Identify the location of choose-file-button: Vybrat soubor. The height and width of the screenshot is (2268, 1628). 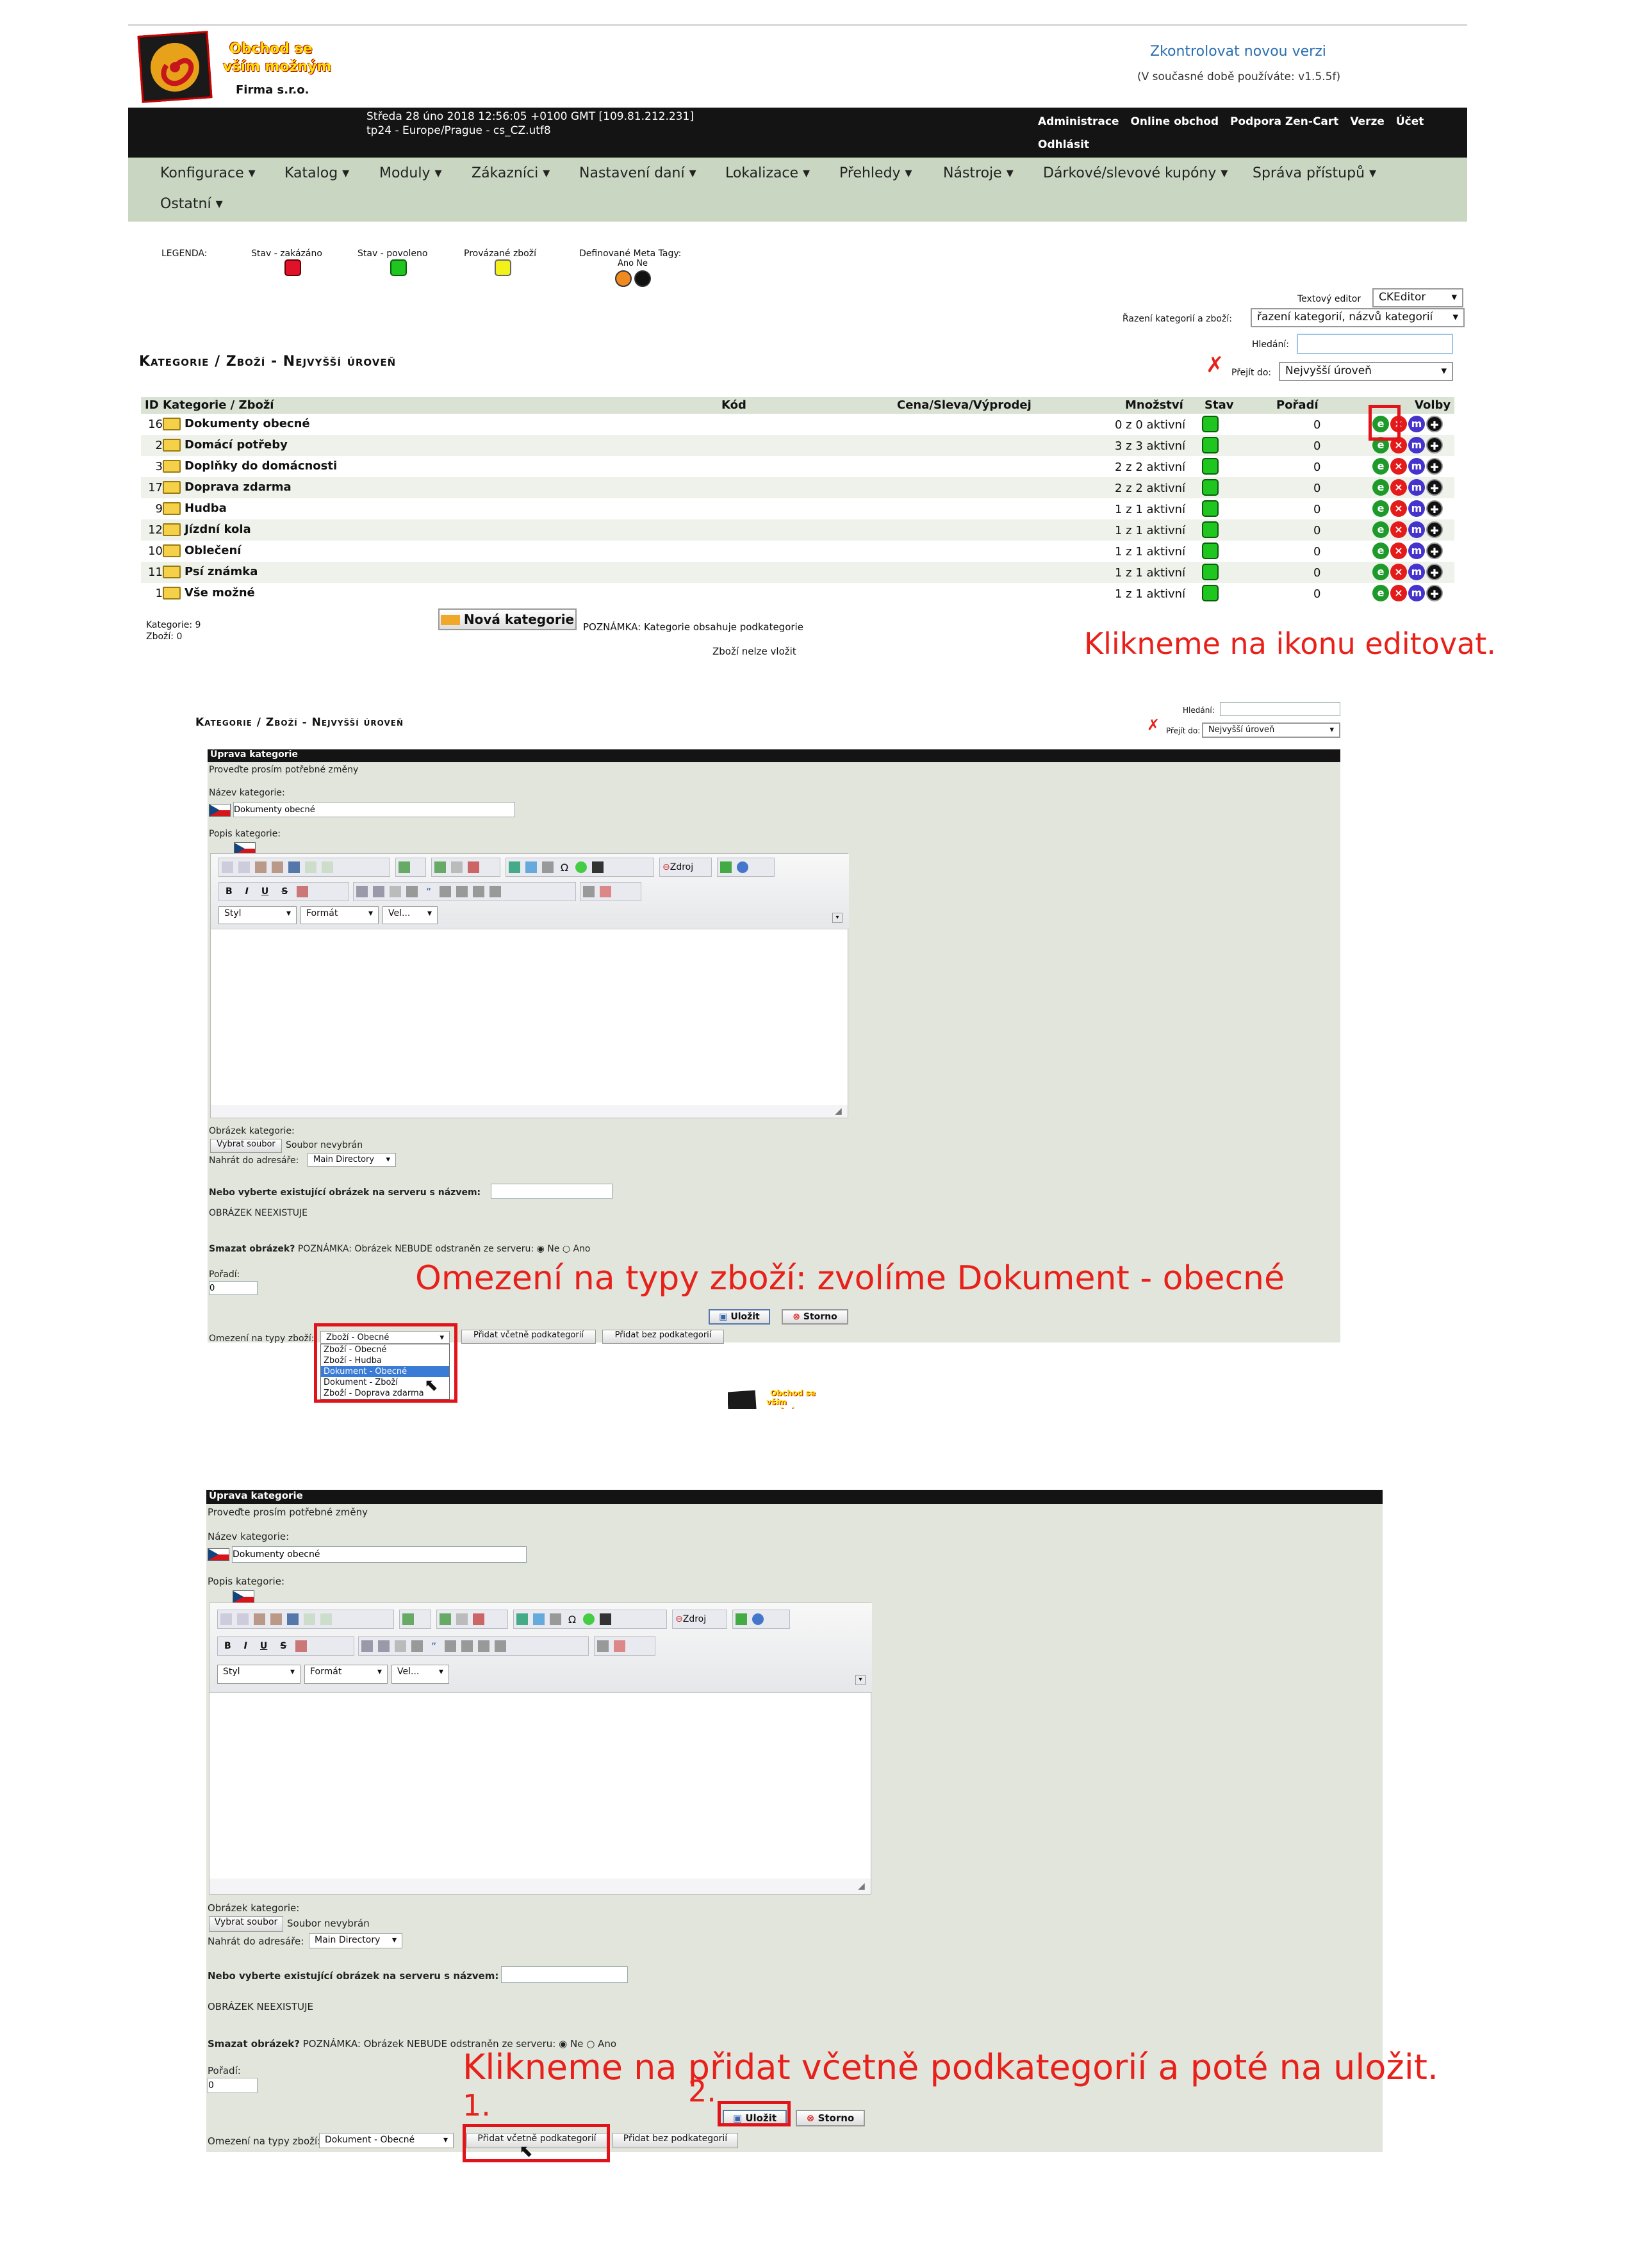
(246, 1146).